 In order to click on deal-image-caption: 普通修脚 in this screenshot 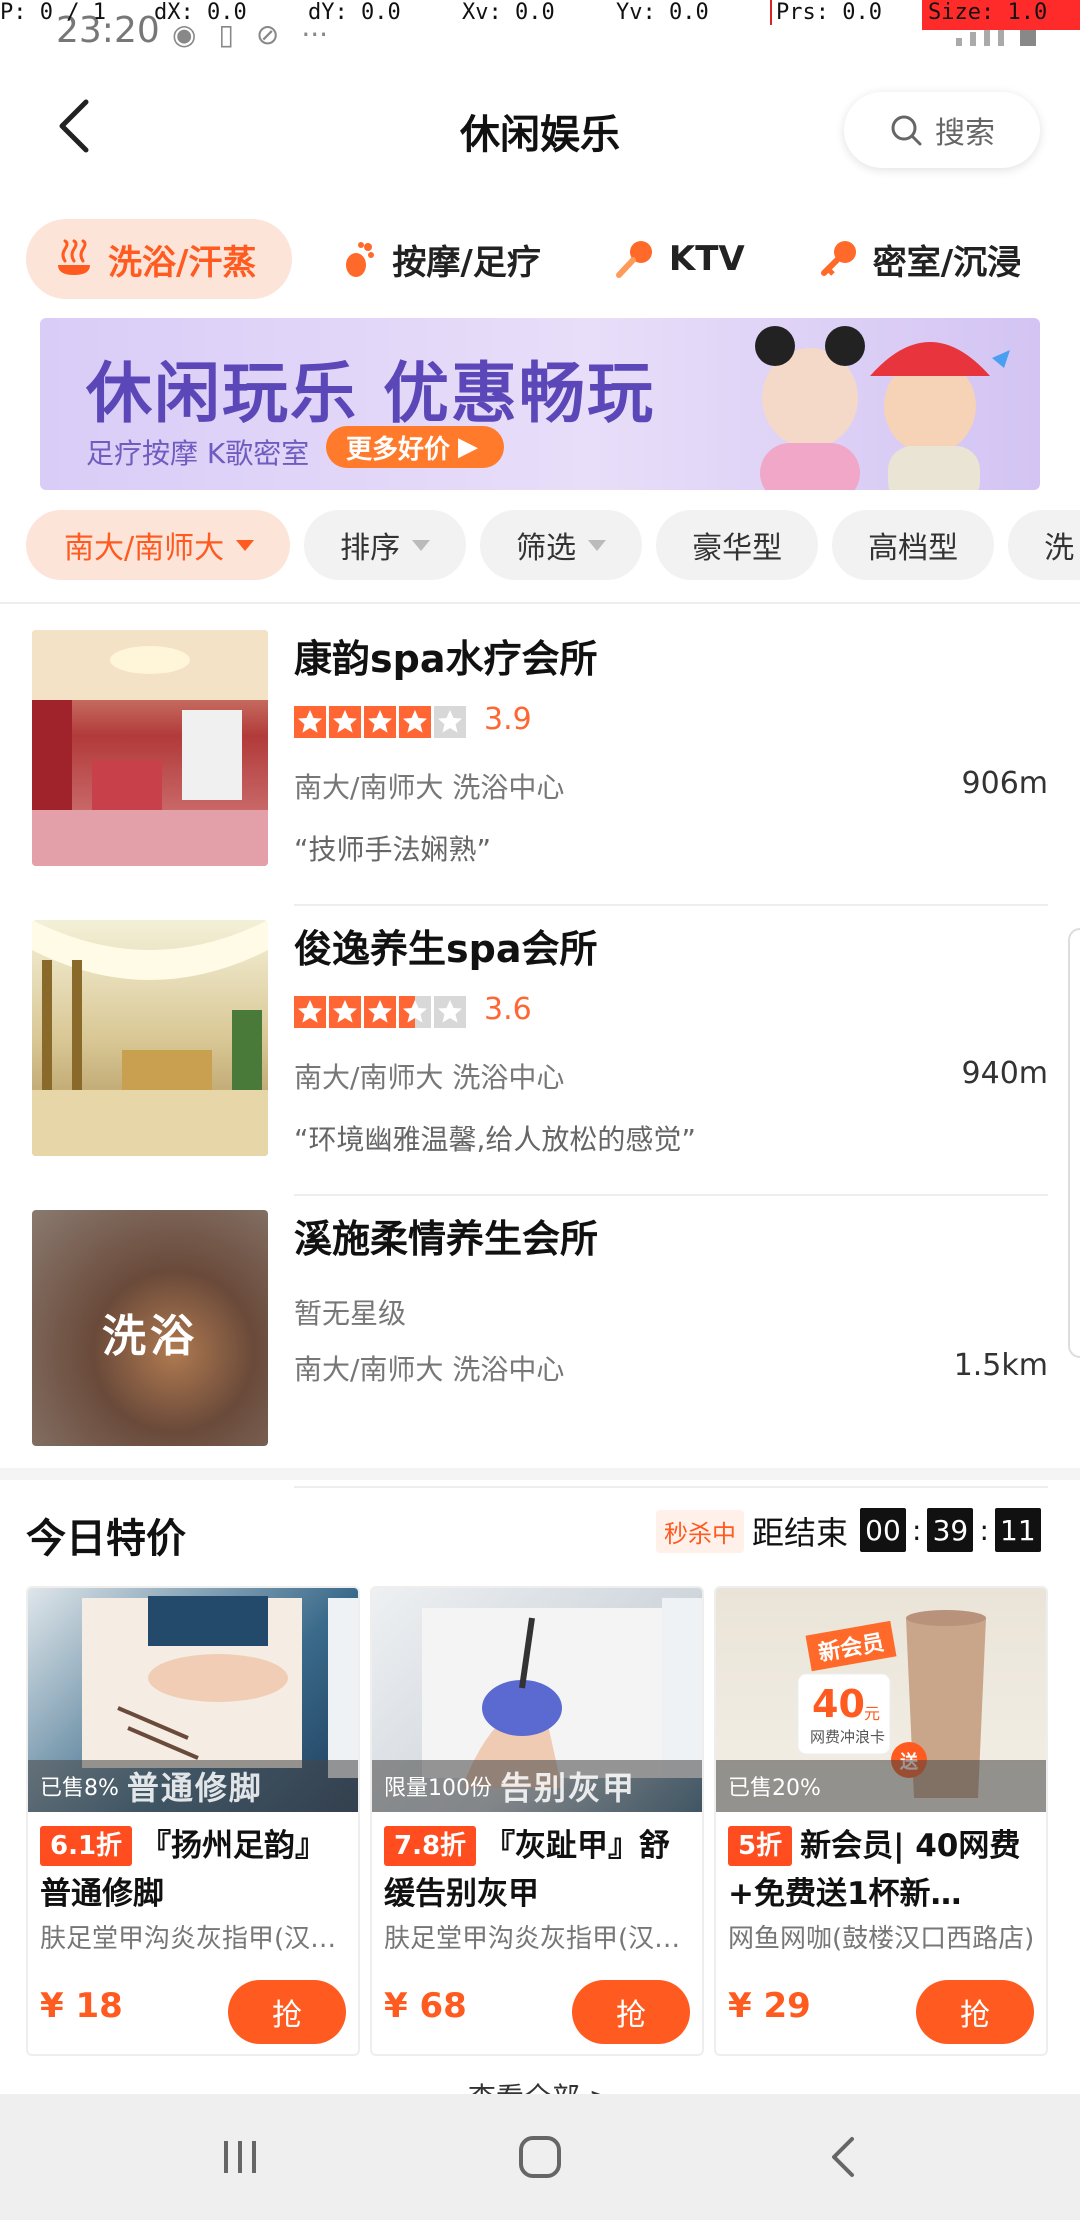, I will do `click(194, 1788)`.